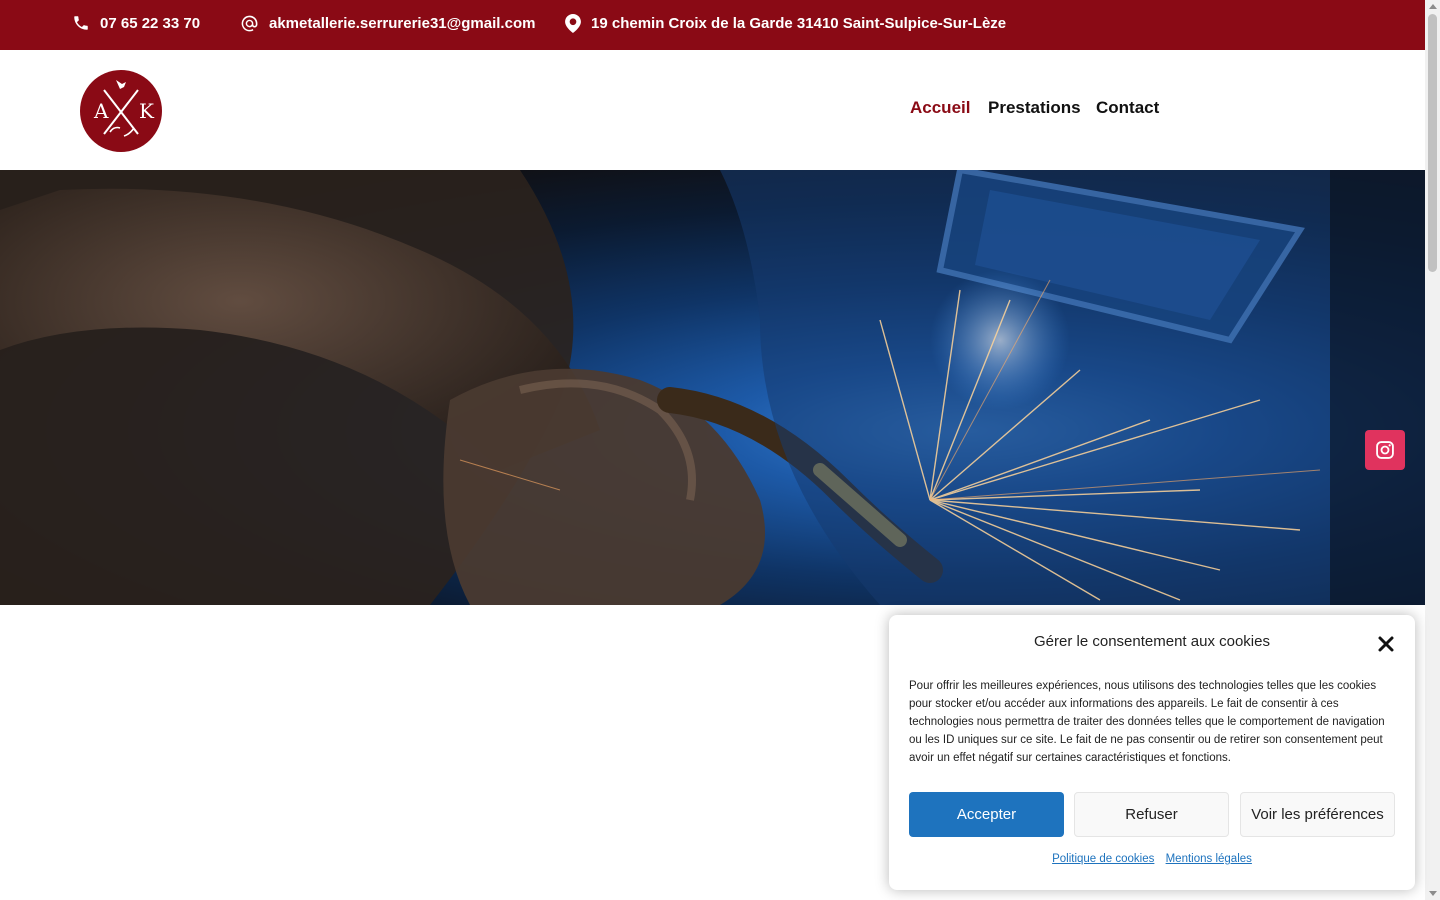  I want to click on phone-contact: 07 65 22 33 70, so click(136, 23).